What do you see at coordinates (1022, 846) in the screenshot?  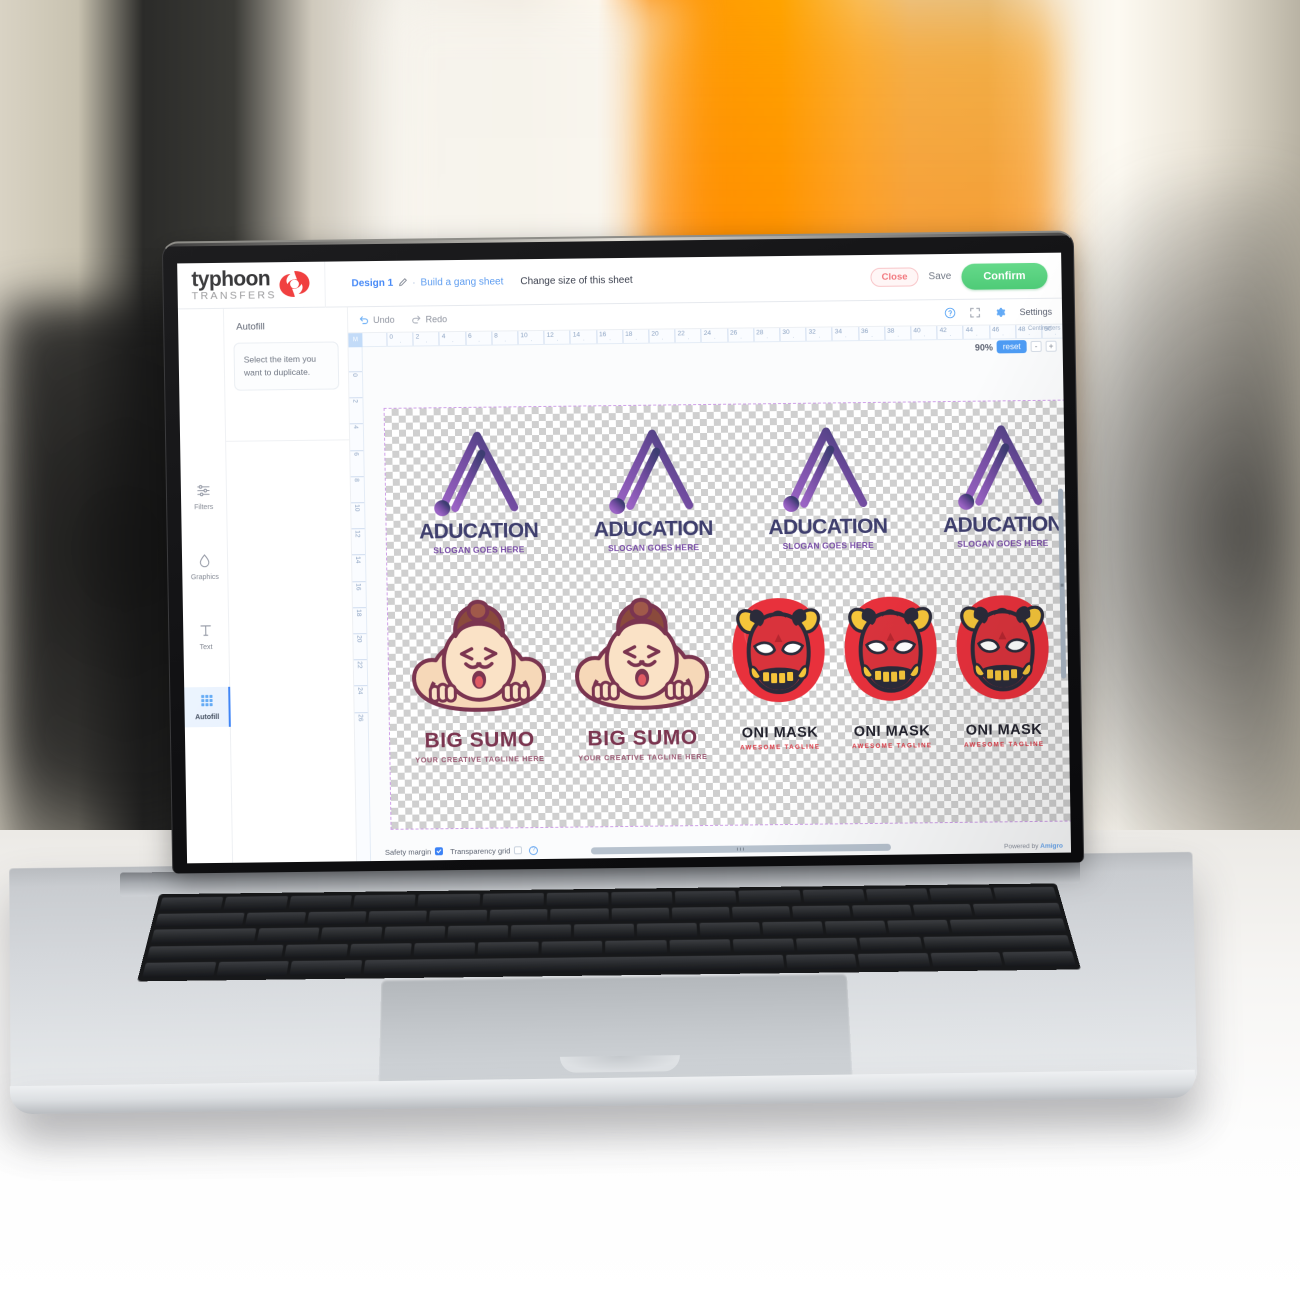 I see `powered-by-prefix: Powered by` at bounding box center [1022, 846].